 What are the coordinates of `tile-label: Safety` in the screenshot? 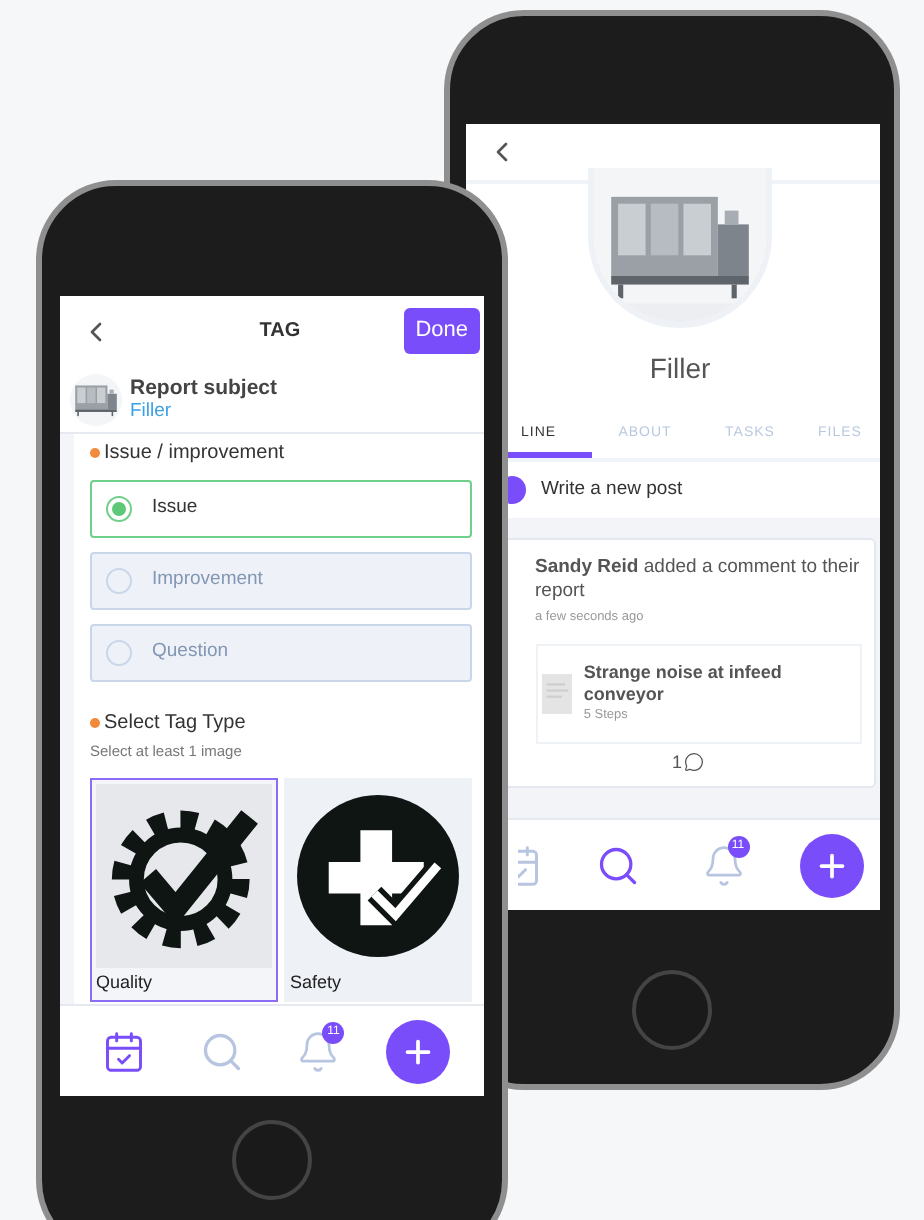 It's located at (317, 983).